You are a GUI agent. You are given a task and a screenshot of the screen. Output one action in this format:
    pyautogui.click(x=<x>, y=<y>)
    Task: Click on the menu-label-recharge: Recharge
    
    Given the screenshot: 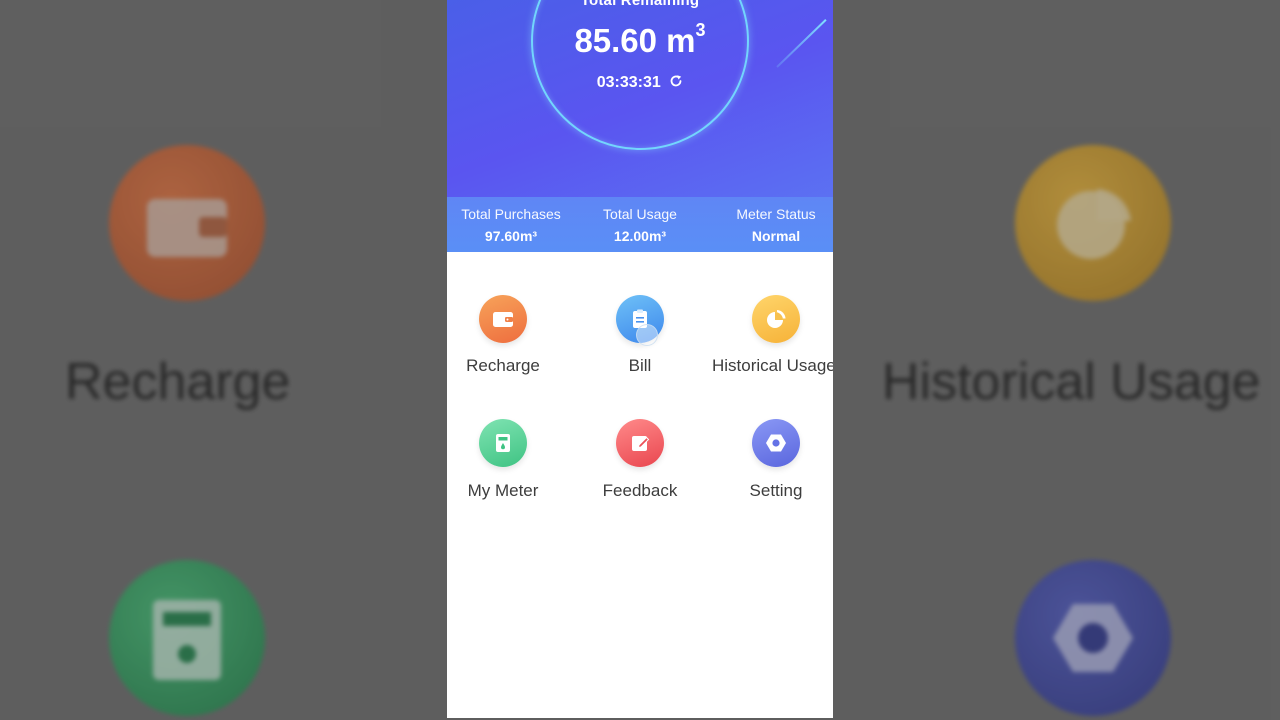 What is the action you would take?
    pyautogui.click(x=503, y=365)
    